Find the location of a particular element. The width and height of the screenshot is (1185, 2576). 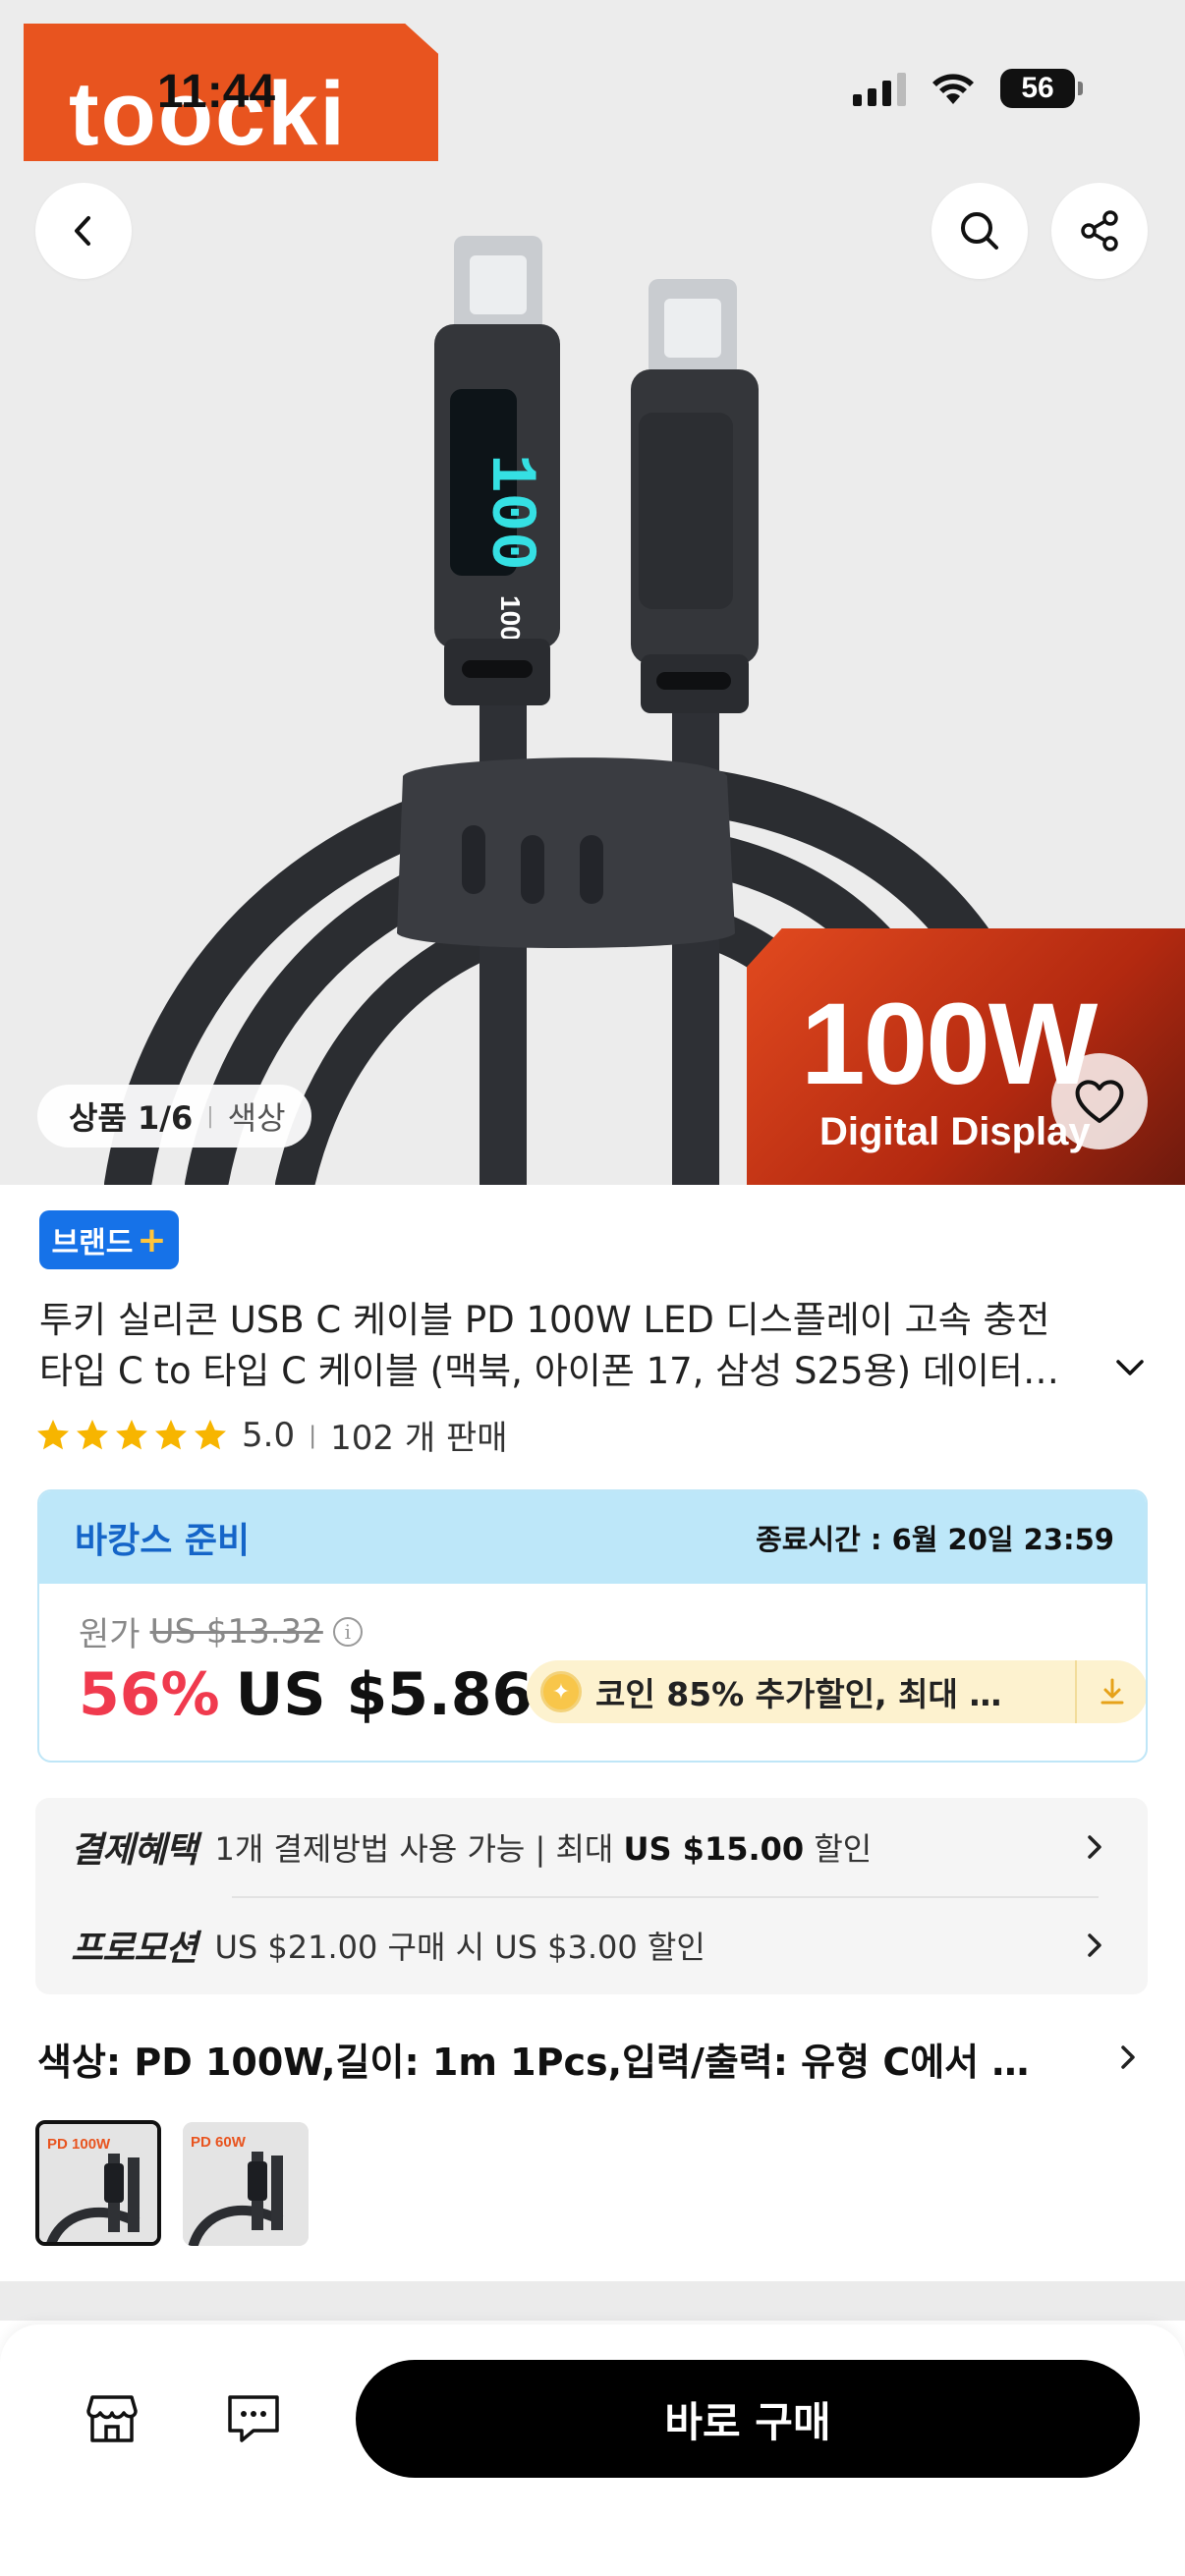

download-icon is located at coordinates (1112, 1691).